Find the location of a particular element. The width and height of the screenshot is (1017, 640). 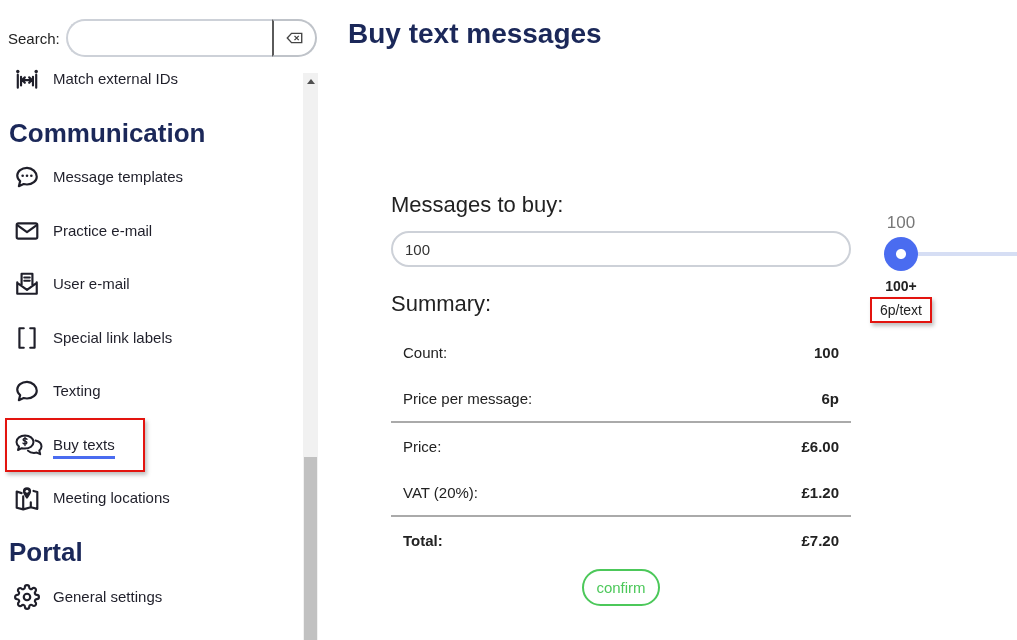

summary-label: VAT (20%): is located at coordinates (441, 492).